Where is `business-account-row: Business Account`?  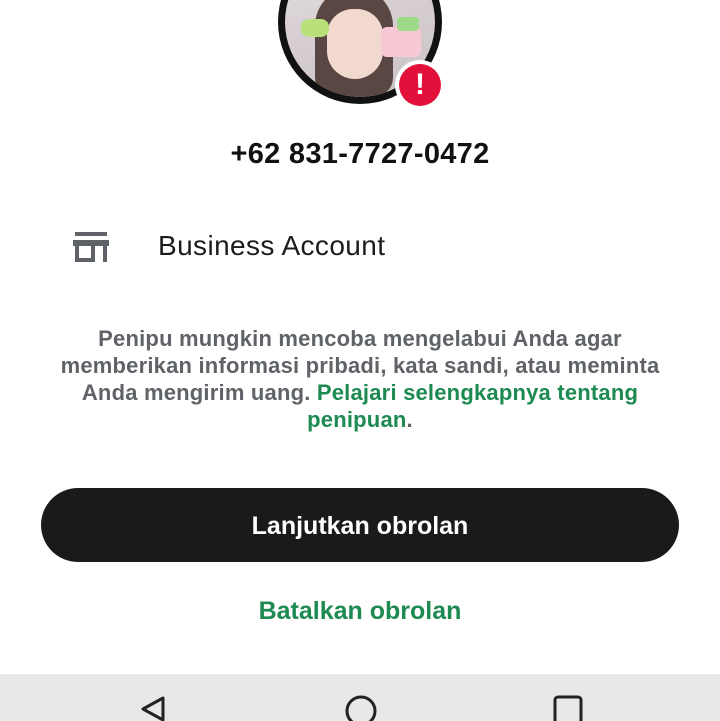
business-account-row: Business Account is located at coordinates (360, 247).